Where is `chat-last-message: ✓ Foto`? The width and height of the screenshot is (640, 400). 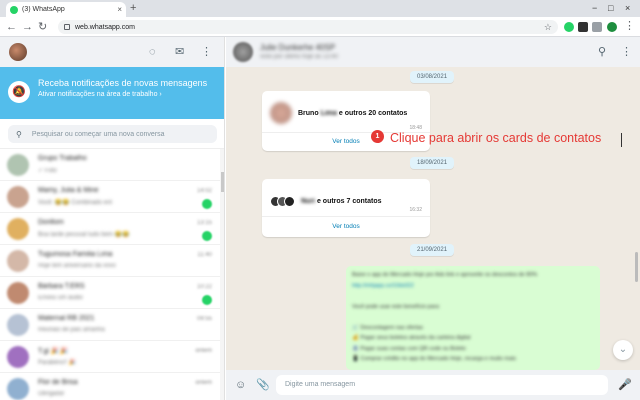
chat-last-message: ✓ Foto is located at coordinates (47, 171).